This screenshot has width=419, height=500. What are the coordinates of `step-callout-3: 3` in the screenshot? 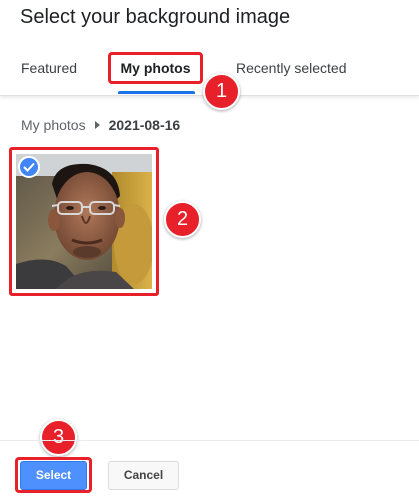 It's located at (58, 437).